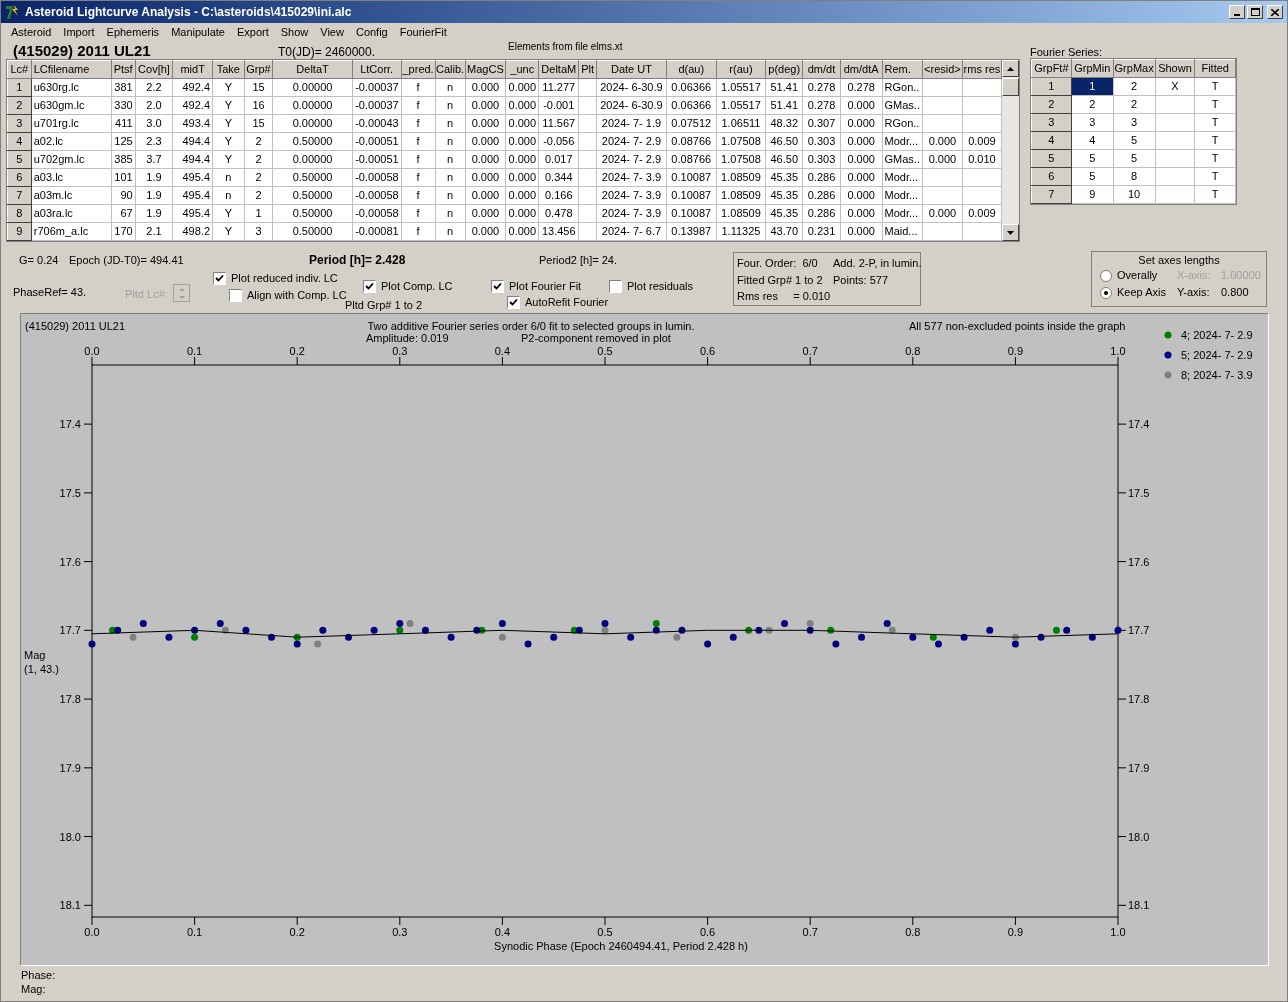 The width and height of the screenshot is (1288, 1002). I want to click on phase-ref-value: PhaseRef= 43., so click(50, 292).